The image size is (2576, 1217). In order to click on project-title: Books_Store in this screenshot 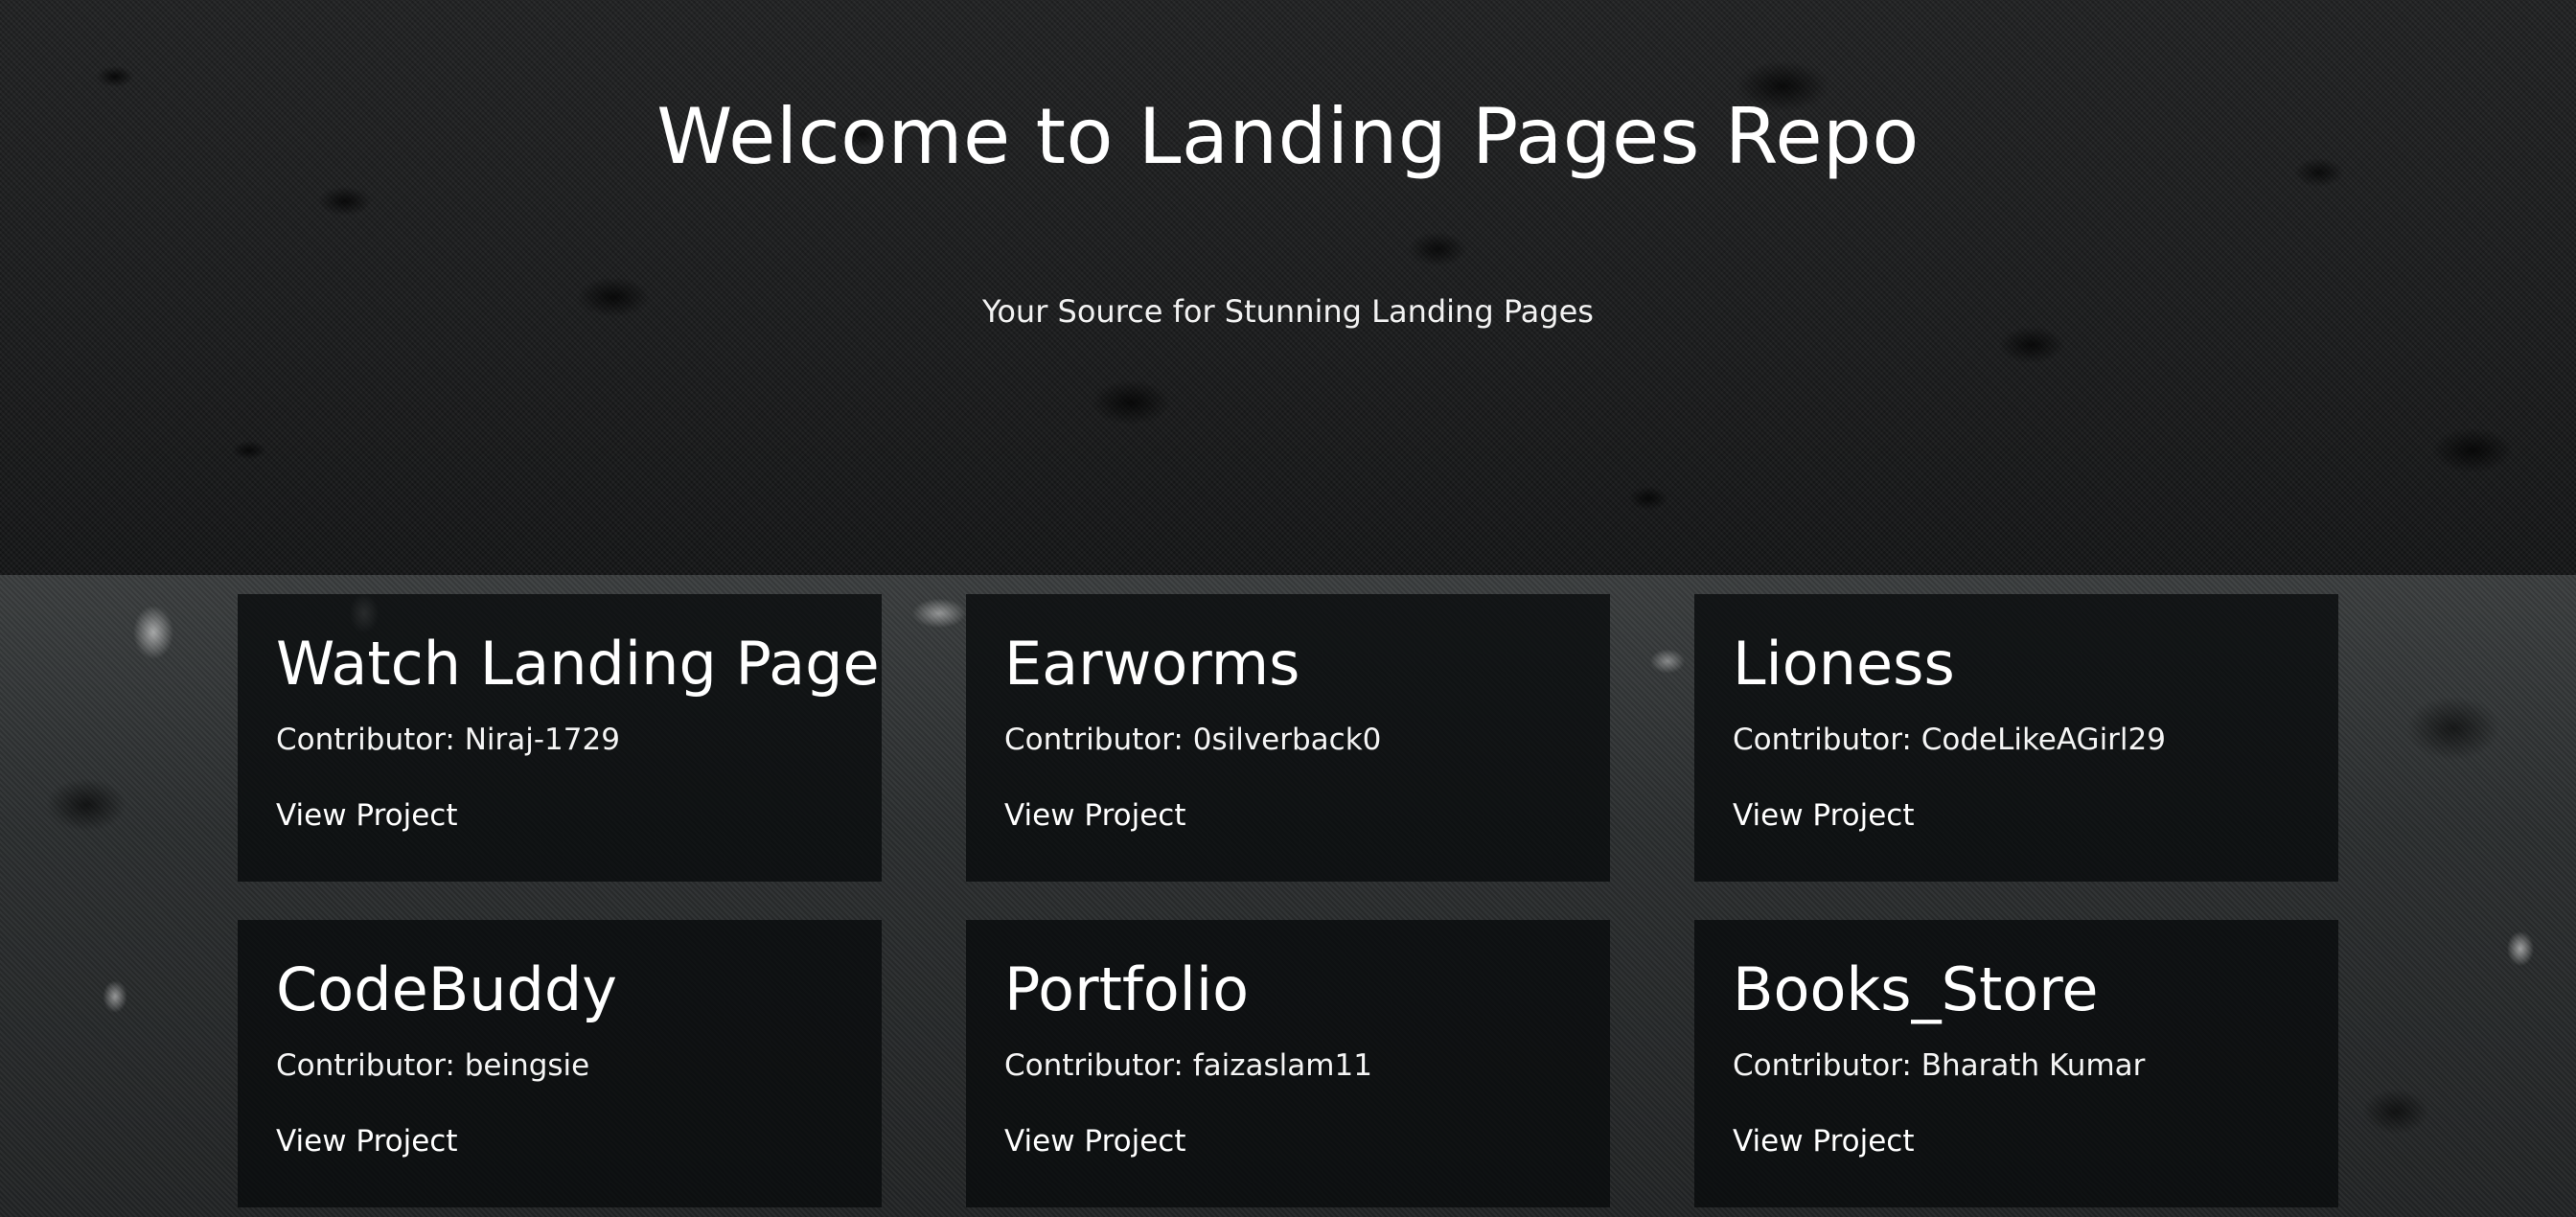, I will do `click(1916, 989)`.